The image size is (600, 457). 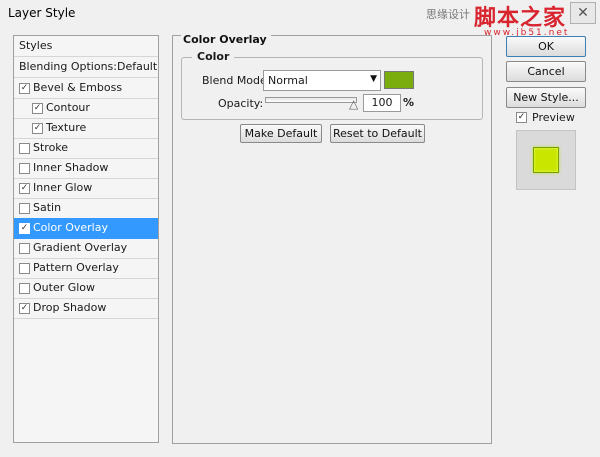 What do you see at coordinates (353, 104) in the screenshot?
I see `slider-thumb-icon: △` at bounding box center [353, 104].